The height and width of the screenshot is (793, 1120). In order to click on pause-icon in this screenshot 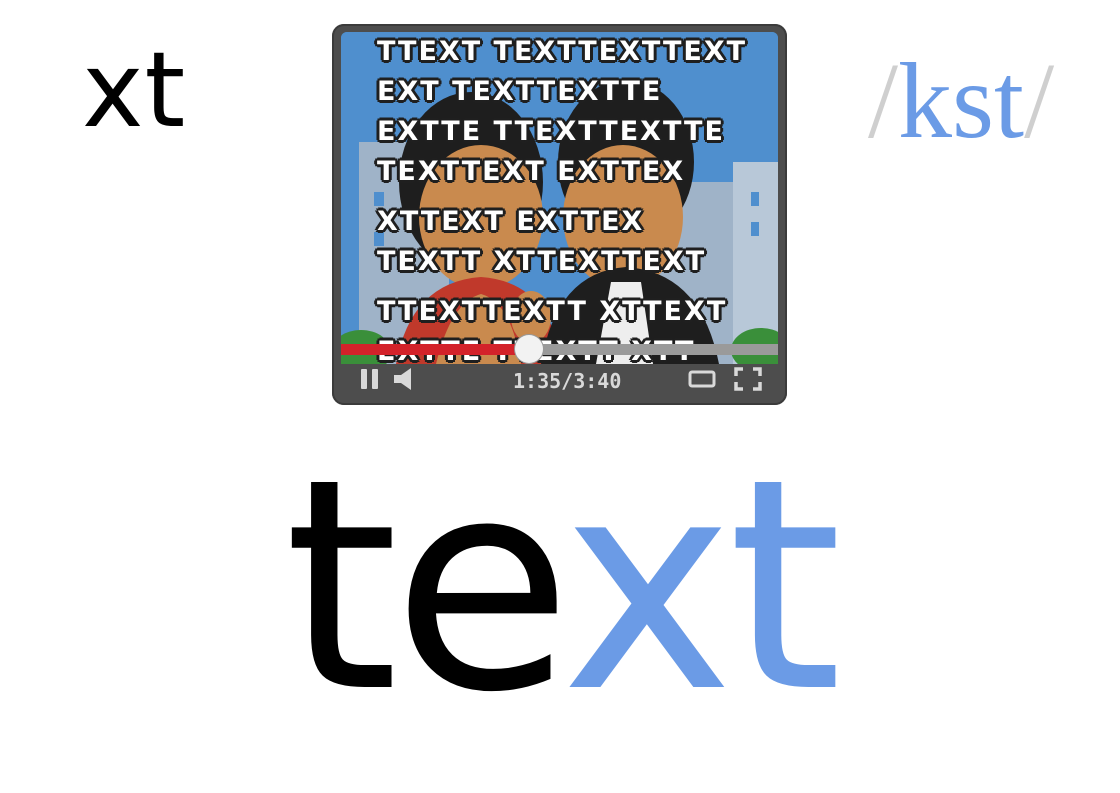, I will do `click(370, 379)`.